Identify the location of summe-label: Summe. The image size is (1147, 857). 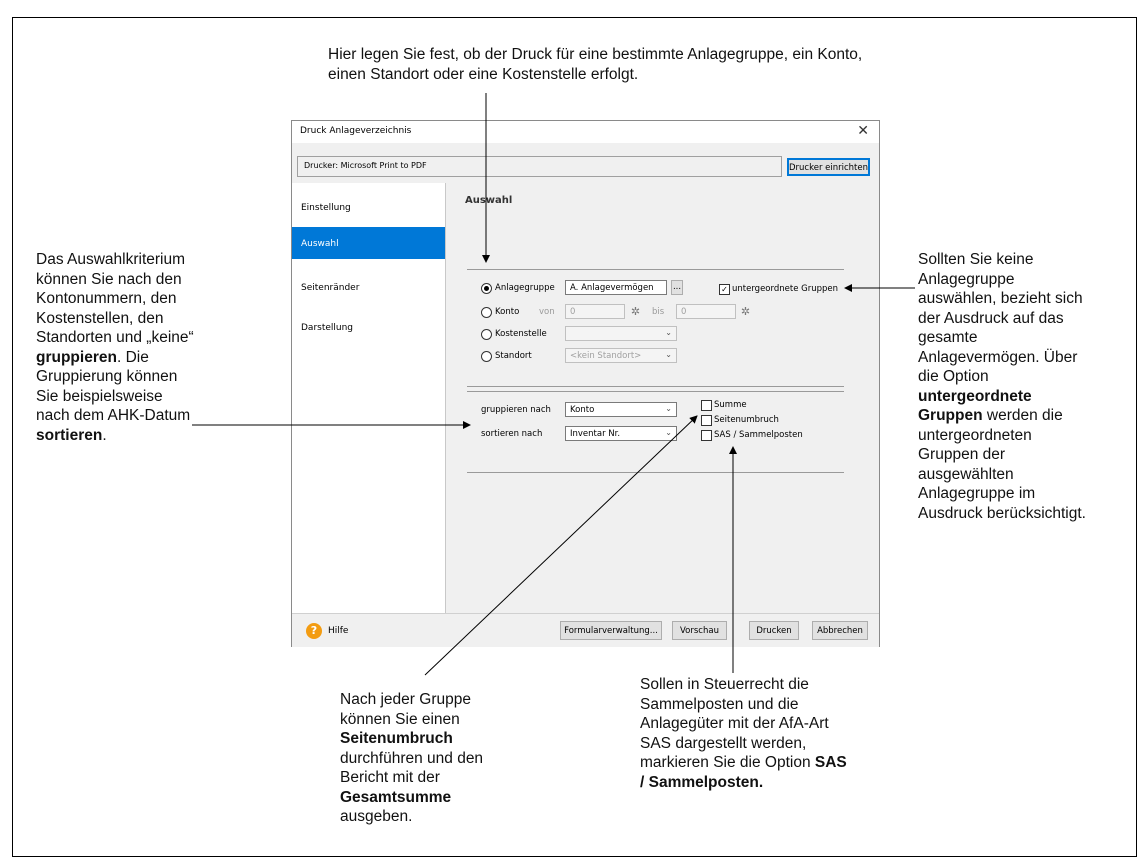
(730, 405).